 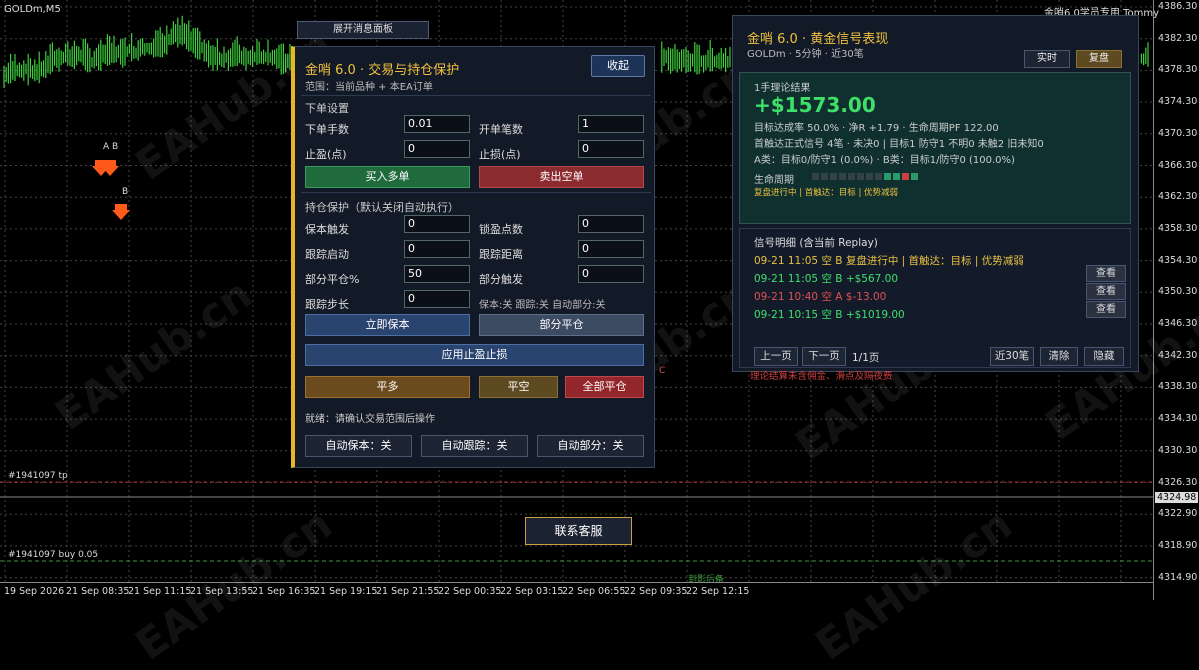 I want to click on sl-input: 0, so click(x=611, y=149).